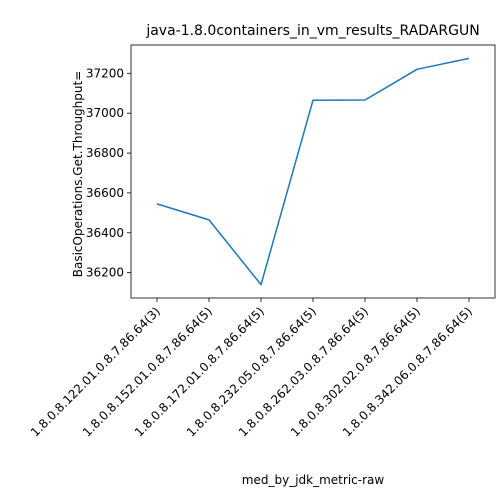 Image resolution: width=500 pixels, height=500 pixels. I want to click on y-tick-label: 36800, so click(105, 153).